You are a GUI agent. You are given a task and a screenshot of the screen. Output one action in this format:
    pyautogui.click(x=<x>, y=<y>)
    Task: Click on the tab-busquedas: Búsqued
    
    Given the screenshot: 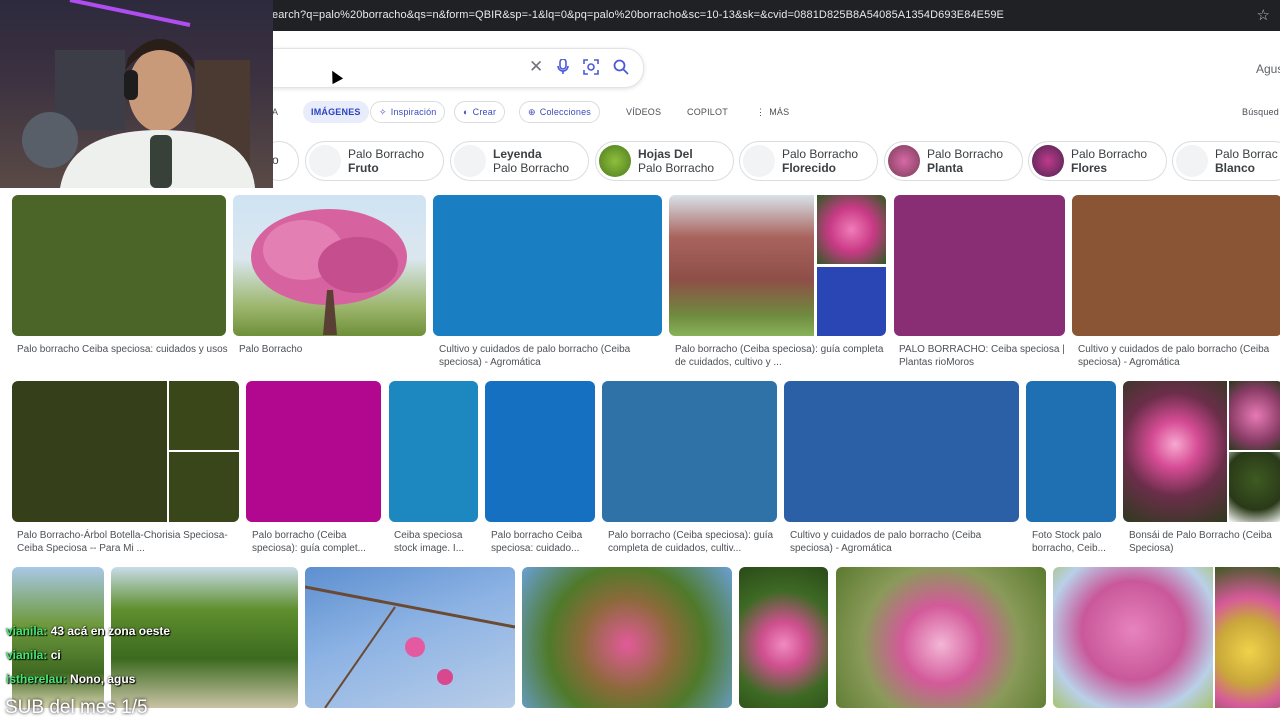 What is the action you would take?
    pyautogui.click(x=1257, y=112)
    